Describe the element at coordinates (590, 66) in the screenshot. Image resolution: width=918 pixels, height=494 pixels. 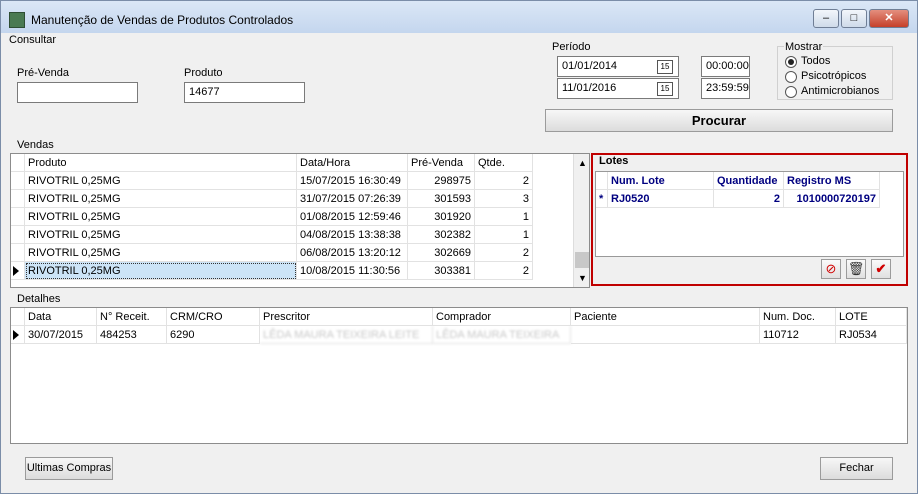
I see `start-date-value: 01/01/2014` at that location.